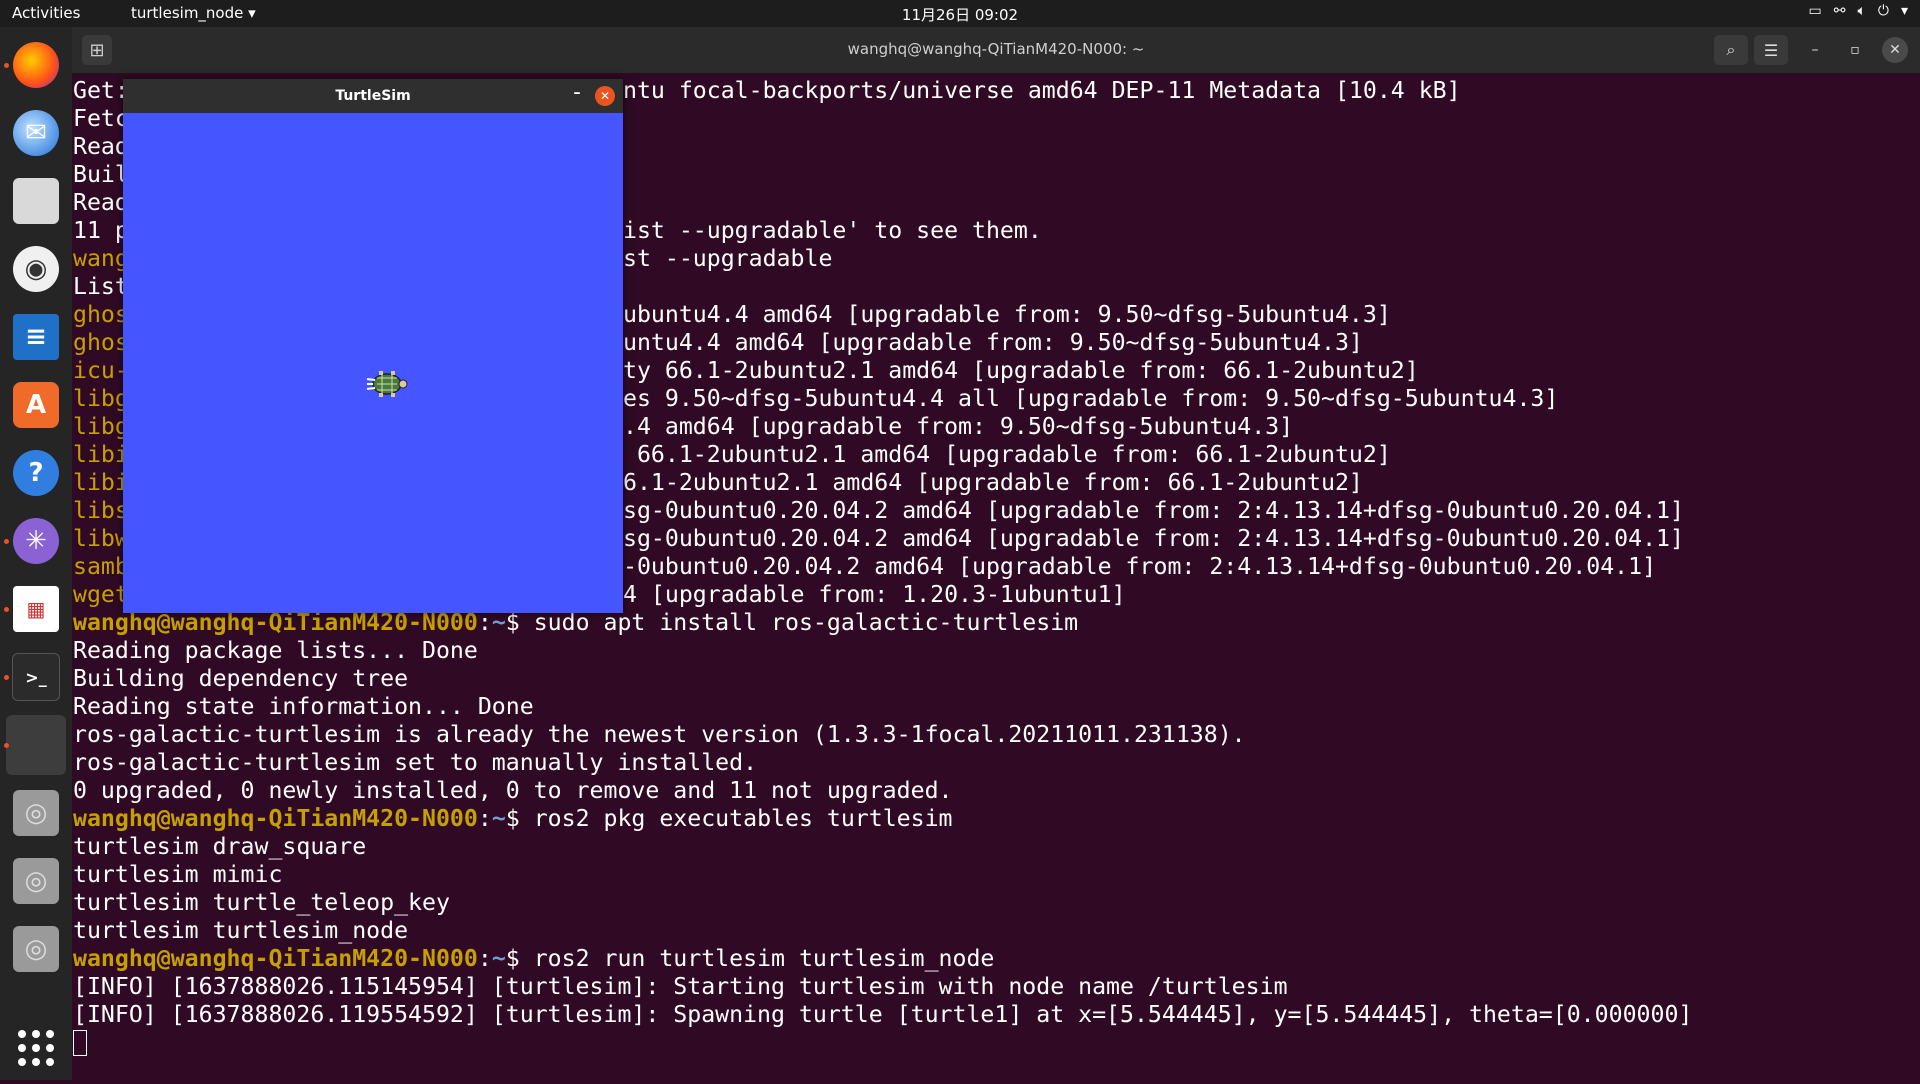 The image size is (1920, 1084). What do you see at coordinates (101, 174) in the screenshot?
I see `terminal-line-left: Buil` at bounding box center [101, 174].